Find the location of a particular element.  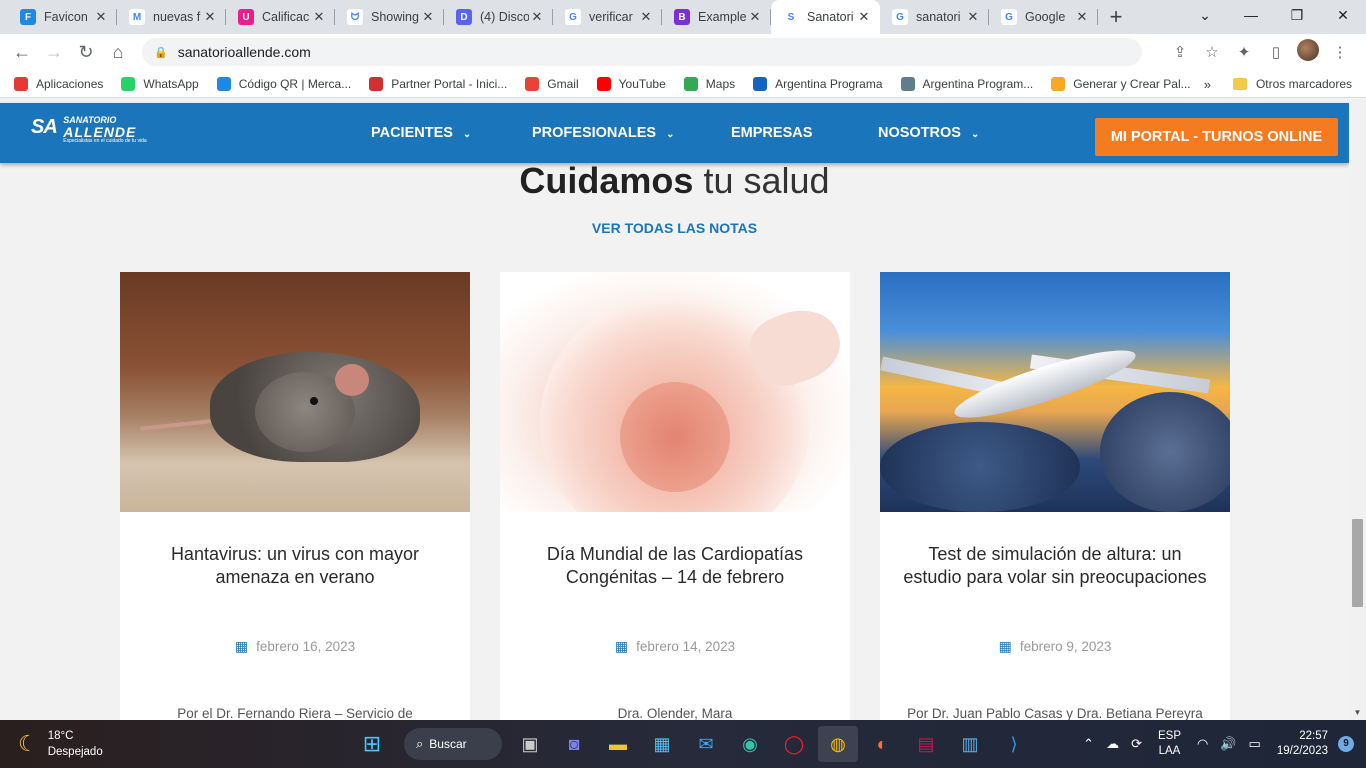

bookmark-item: Gmail is located at coordinates (552, 83).